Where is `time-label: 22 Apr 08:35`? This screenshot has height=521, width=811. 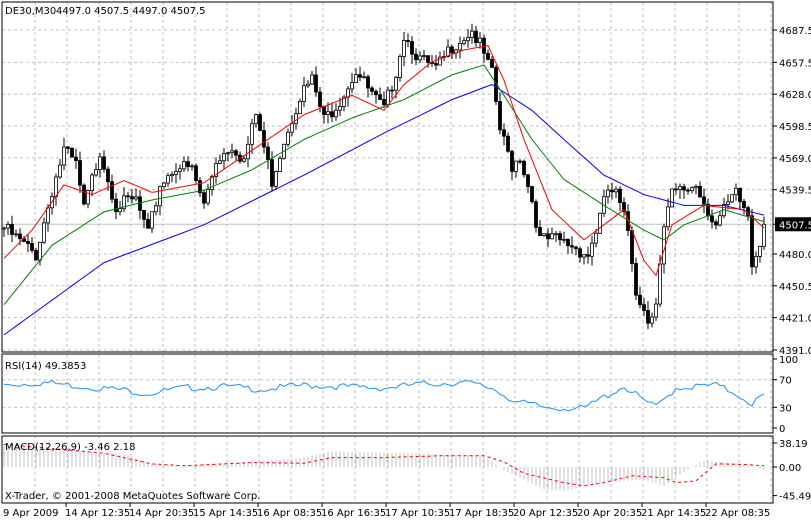 time-label: 22 Apr 08:35 is located at coordinates (737, 513).